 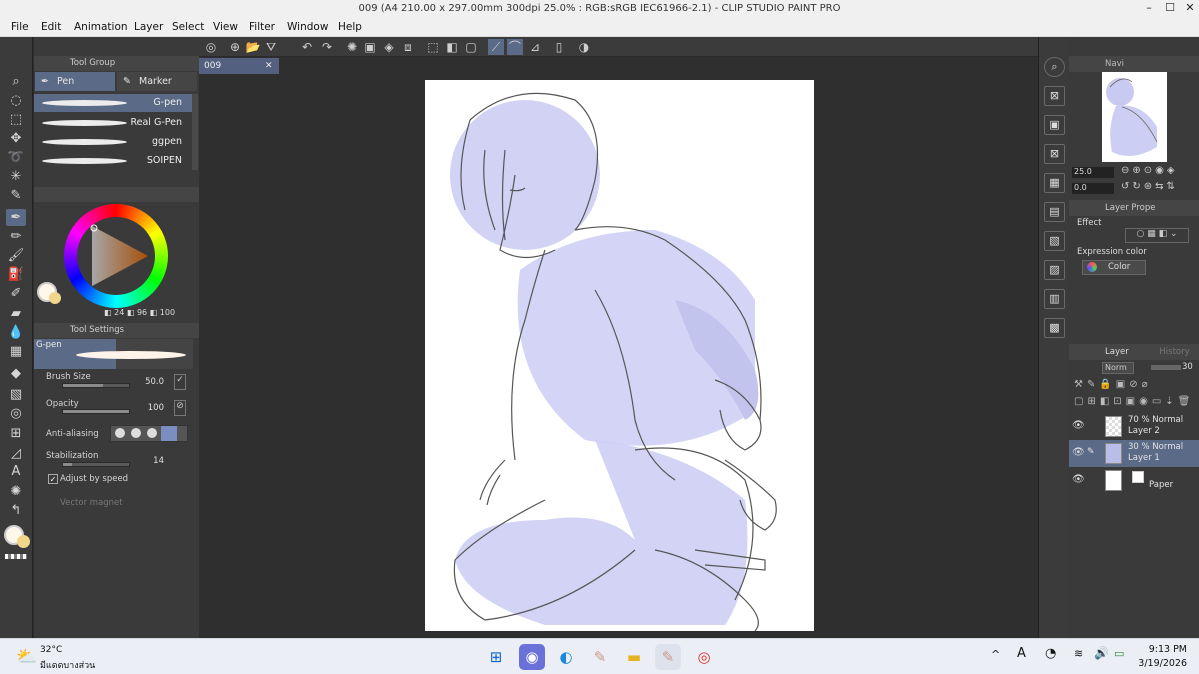 What do you see at coordinates (16, 119) in the screenshot?
I see `operation-tool-icon: ⬚` at bounding box center [16, 119].